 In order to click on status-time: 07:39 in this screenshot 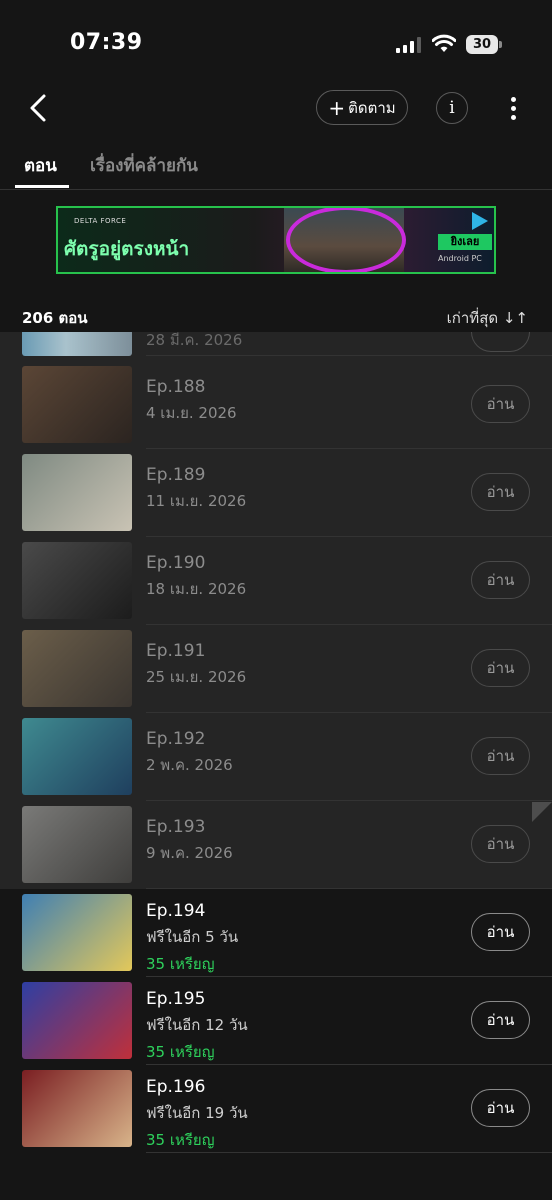, I will do `click(106, 42)`.